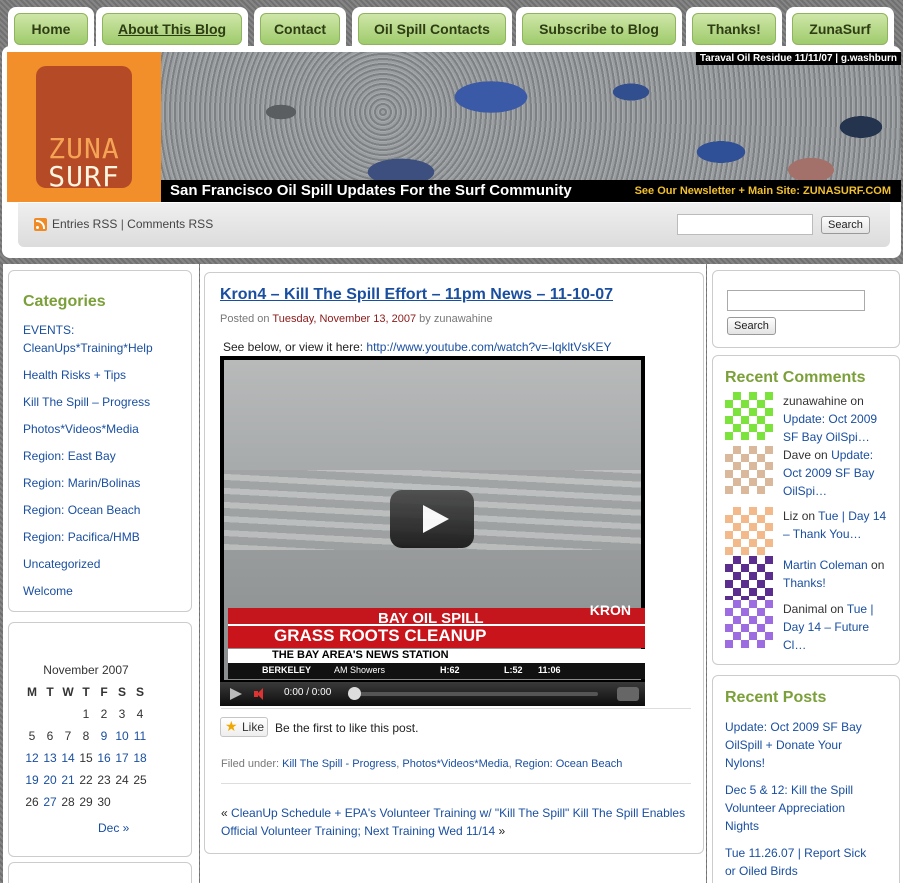 The width and height of the screenshot is (903, 883). I want to click on sidebar-search-button: Search, so click(751, 326).